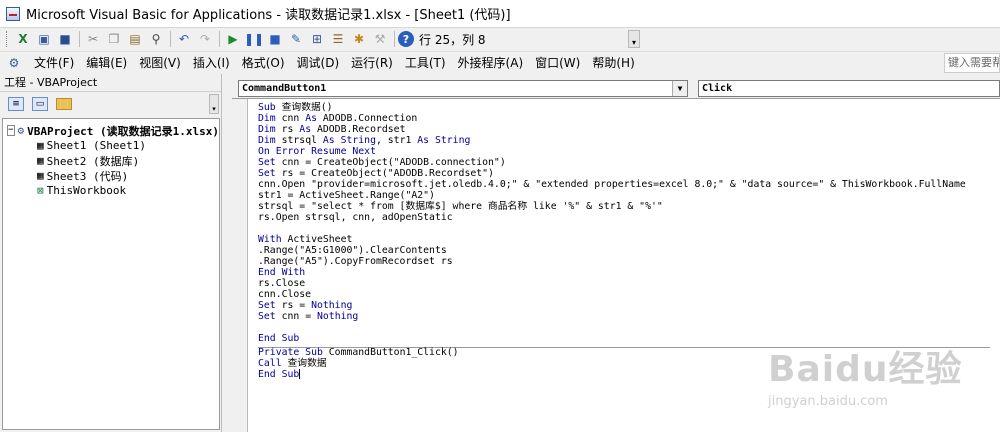 This screenshot has height=432, width=1000. Describe the element at coordinates (160, 62) in the screenshot. I see `menu-view: 视图(V)` at that location.